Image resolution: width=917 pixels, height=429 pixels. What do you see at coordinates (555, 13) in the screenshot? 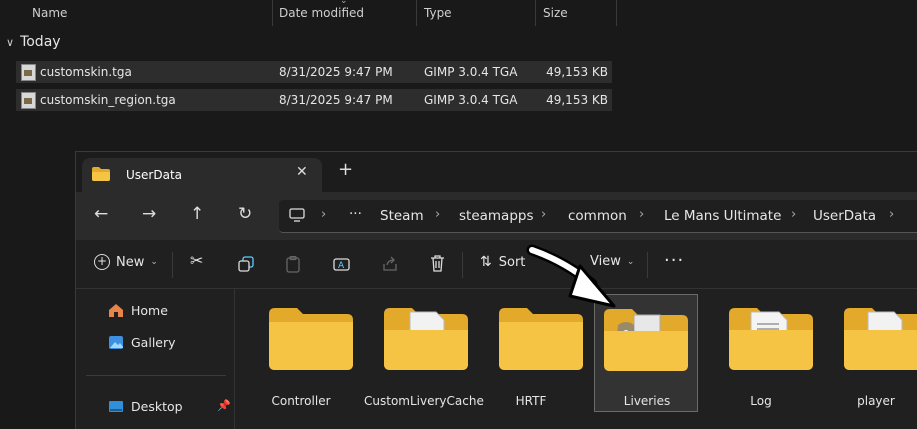
I see `column-size: Size` at bounding box center [555, 13].